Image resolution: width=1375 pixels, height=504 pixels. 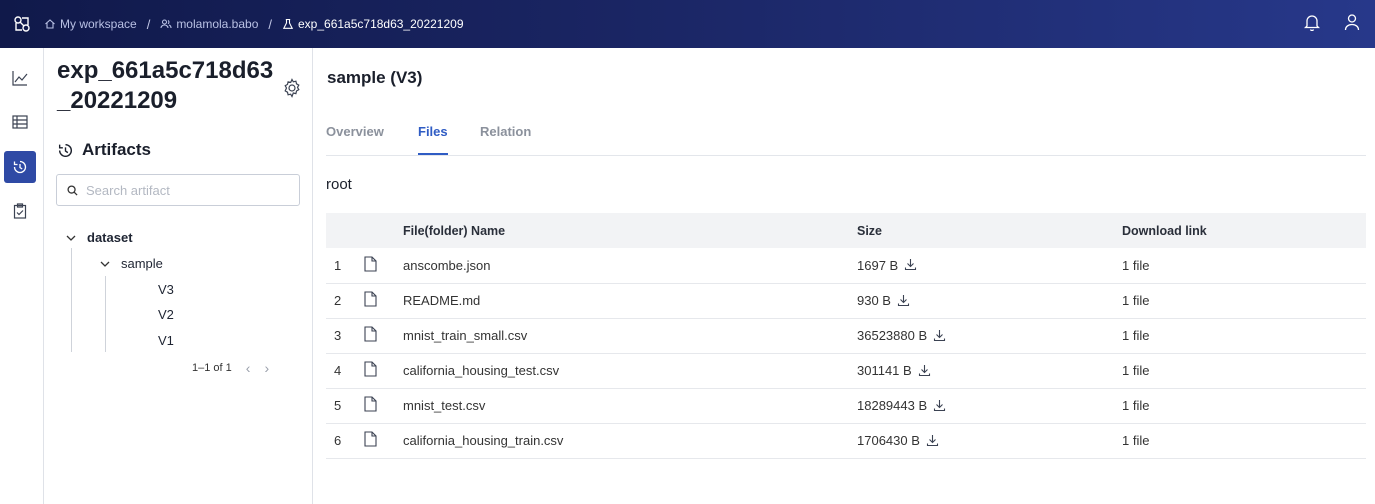 What do you see at coordinates (209, 24) in the screenshot?
I see `breadcrumb-user: molamola.babo` at bounding box center [209, 24].